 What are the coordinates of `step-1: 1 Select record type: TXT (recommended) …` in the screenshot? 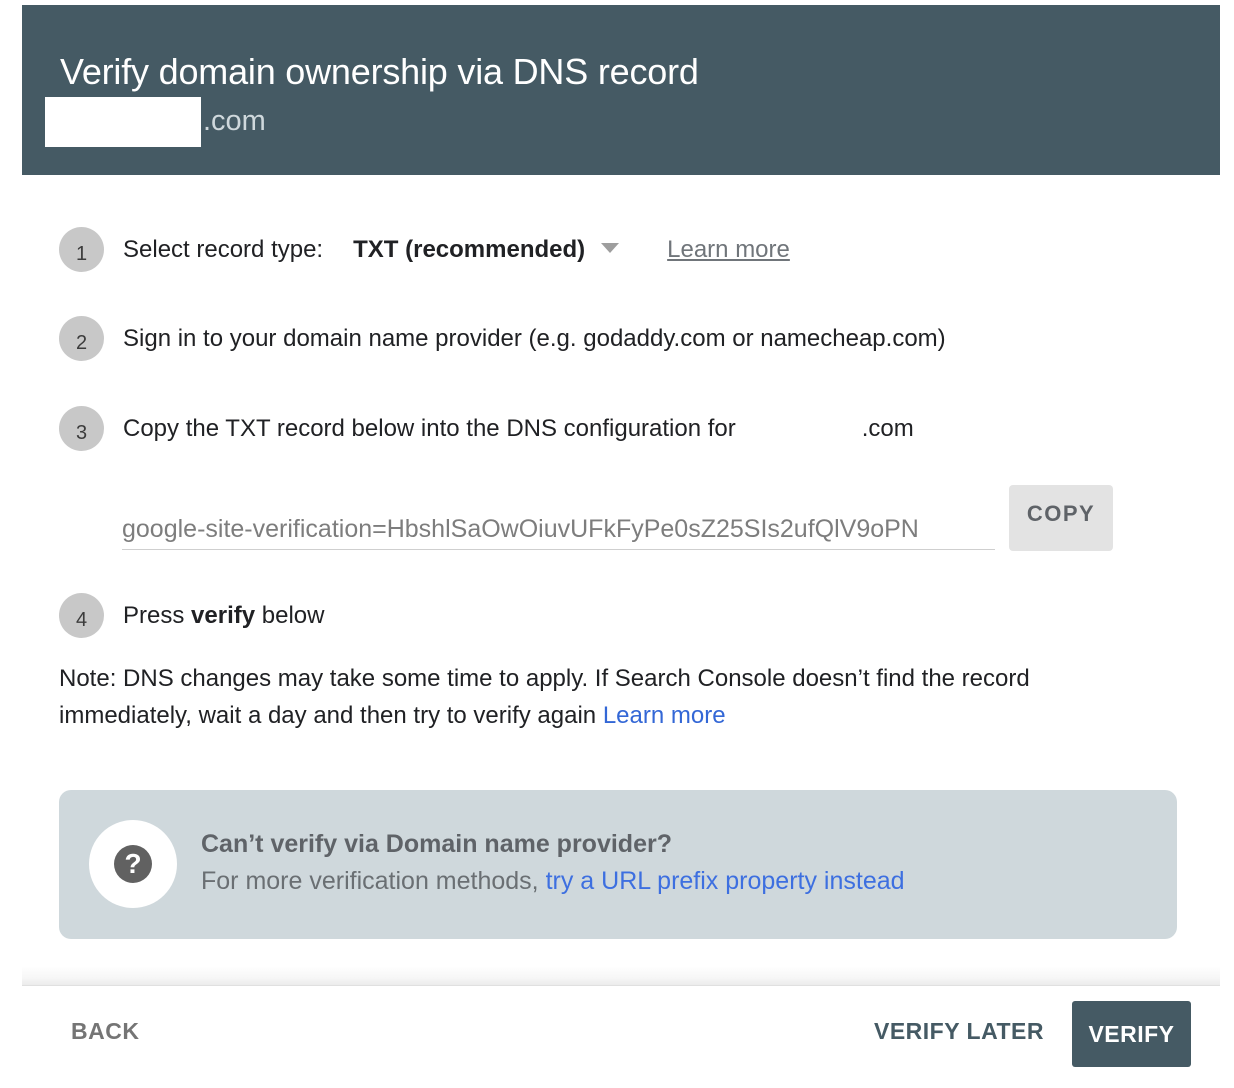 It's located at (424, 249).